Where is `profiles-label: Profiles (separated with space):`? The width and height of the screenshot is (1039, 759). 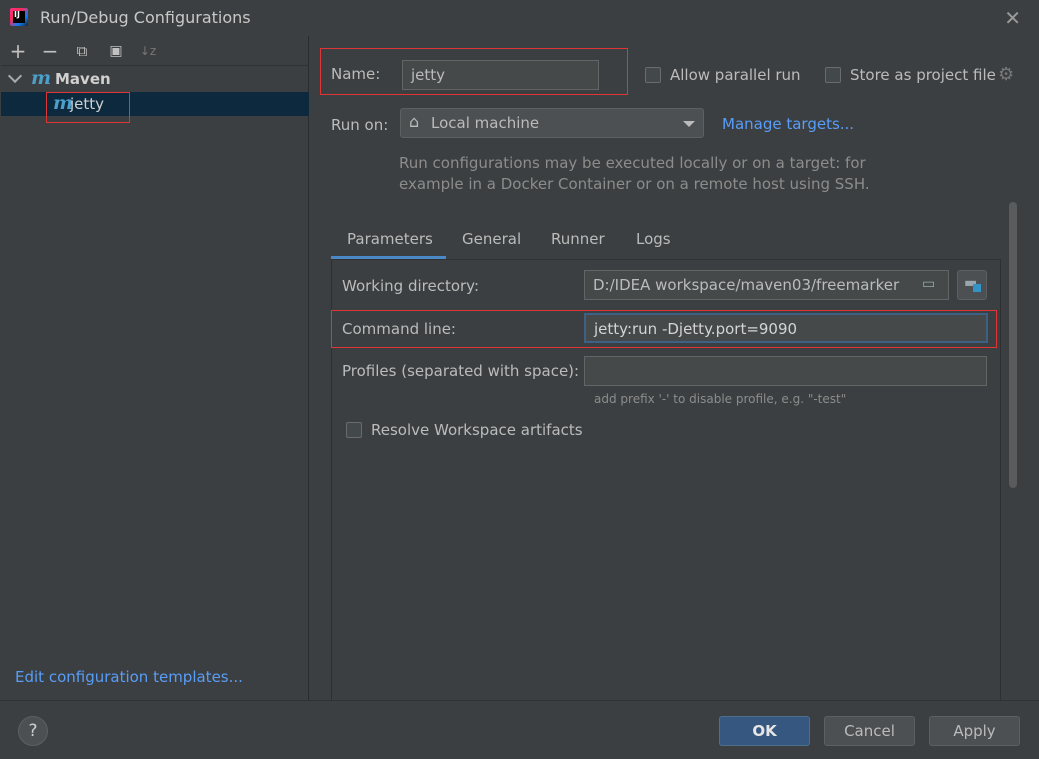
profiles-label: Profiles (separated with space): is located at coordinates (461, 371).